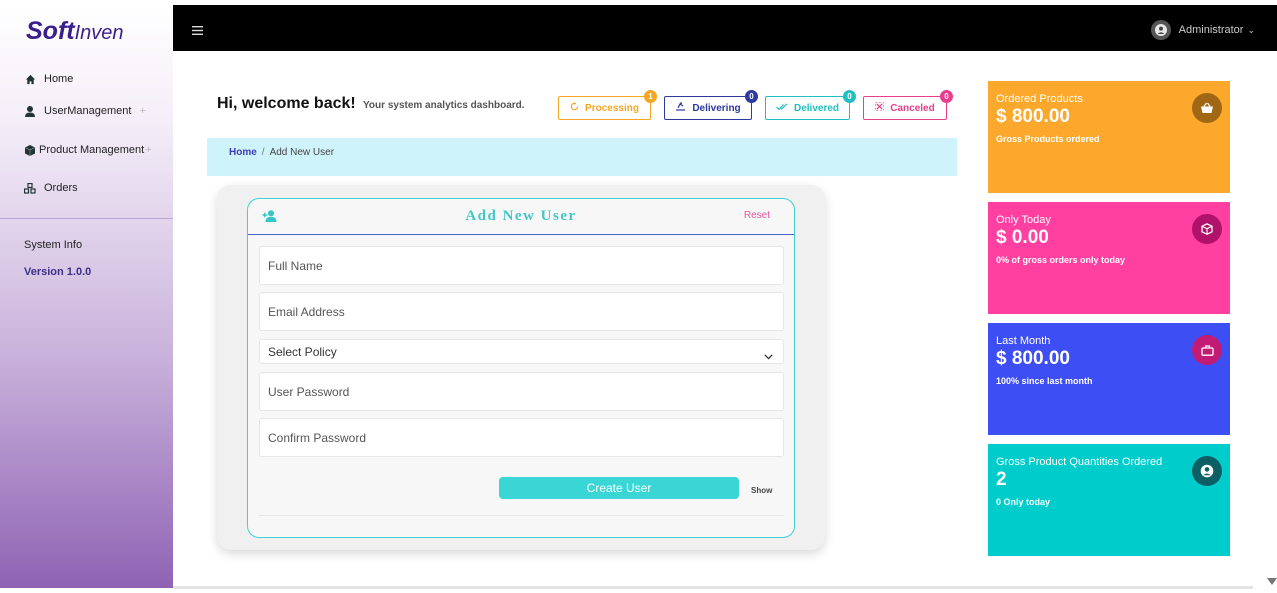 Image resolution: width=1277 pixels, height=593 pixels. Describe the element at coordinates (1039, 99) in the screenshot. I see `stat-card-label: Ordered Products` at that location.